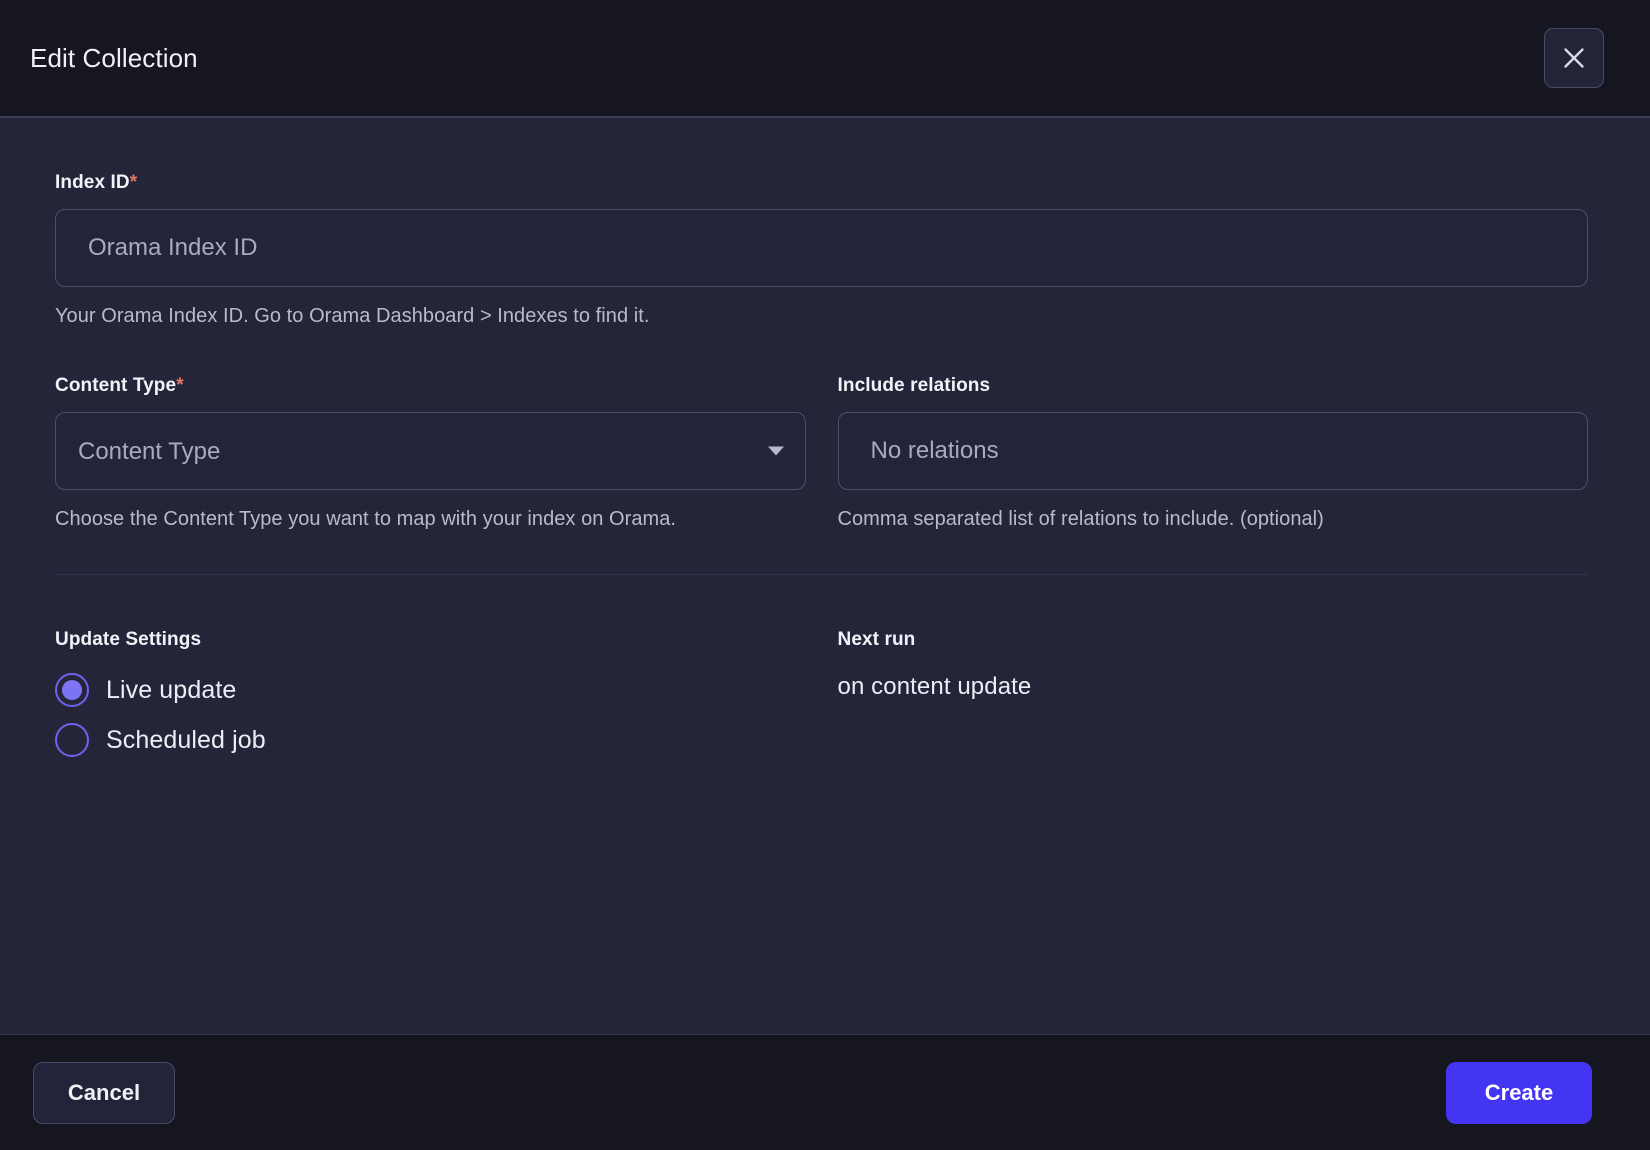  I want to click on content-type-label: Content Type*, so click(430, 386).